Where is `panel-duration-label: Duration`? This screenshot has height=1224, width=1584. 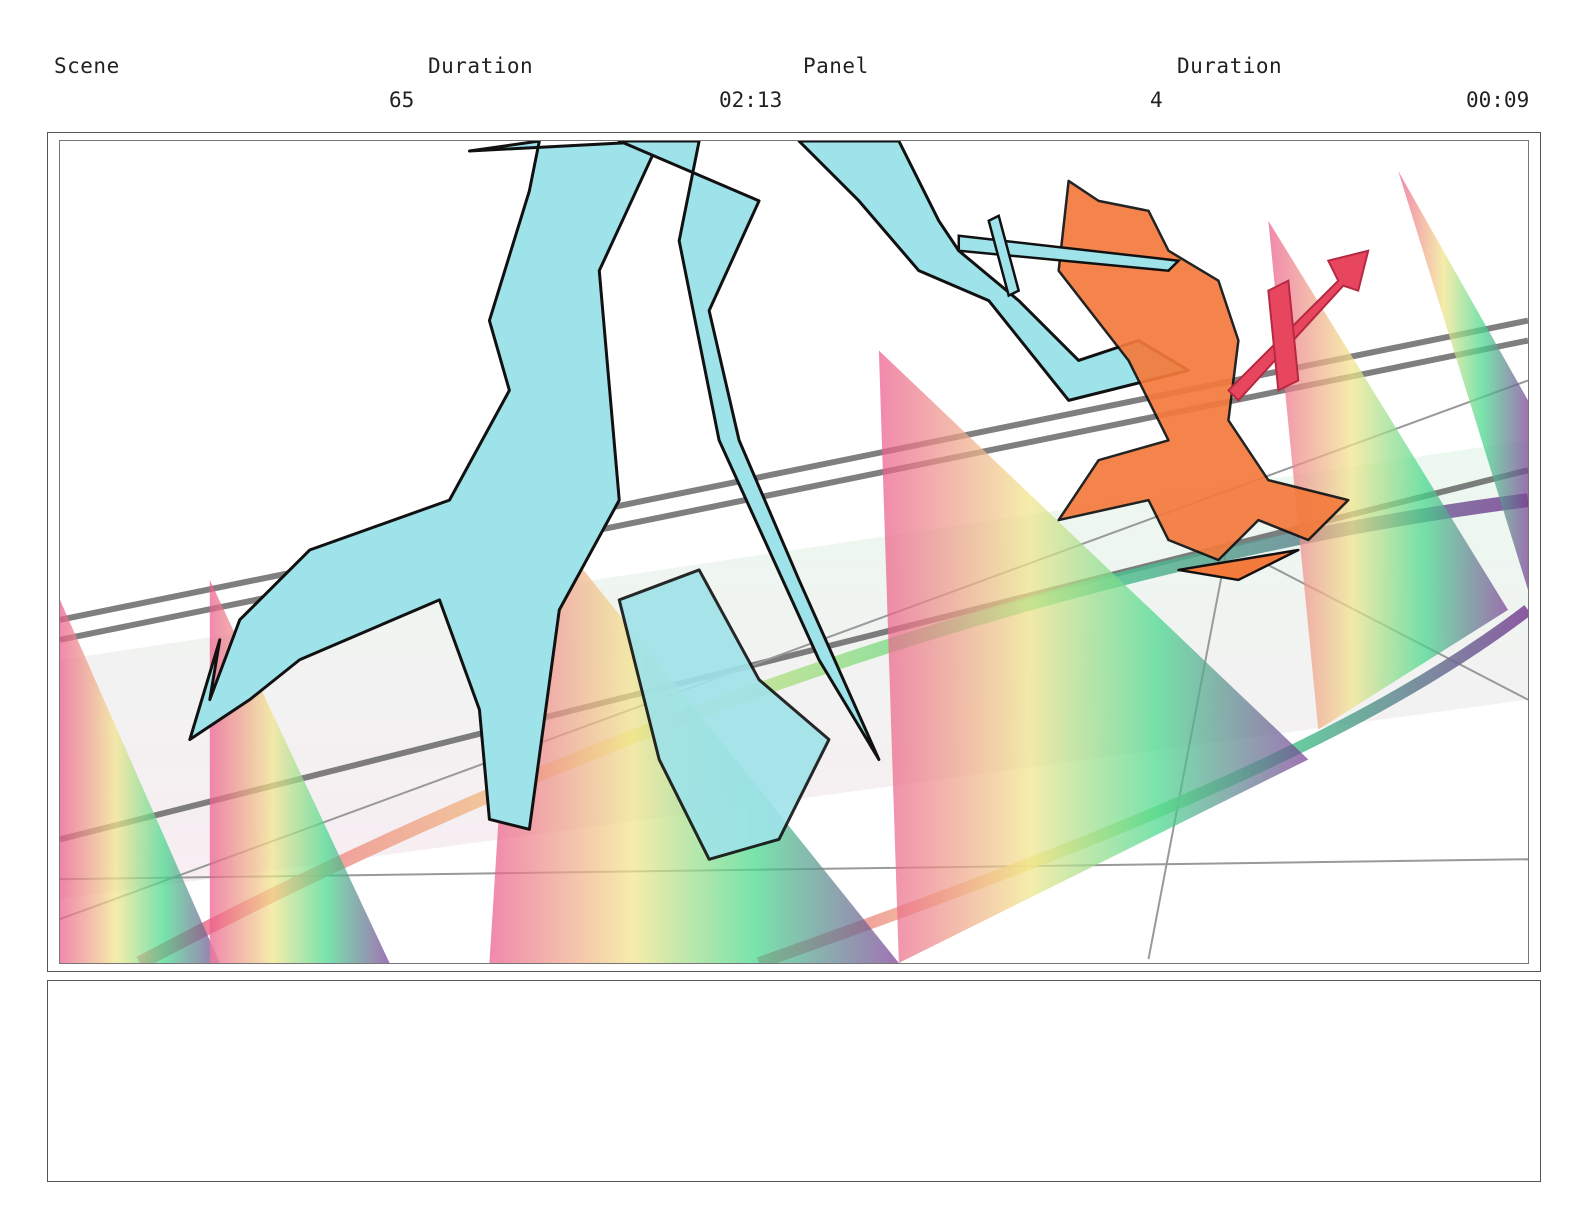
panel-duration-label: Duration is located at coordinates (1230, 66).